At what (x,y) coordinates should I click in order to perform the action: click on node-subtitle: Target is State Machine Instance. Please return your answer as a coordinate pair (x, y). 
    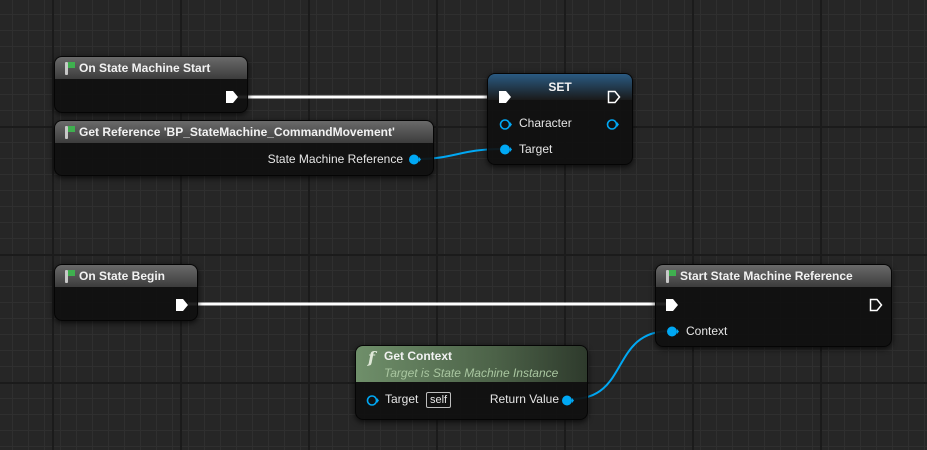
    Looking at the image, I should click on (471, 373).